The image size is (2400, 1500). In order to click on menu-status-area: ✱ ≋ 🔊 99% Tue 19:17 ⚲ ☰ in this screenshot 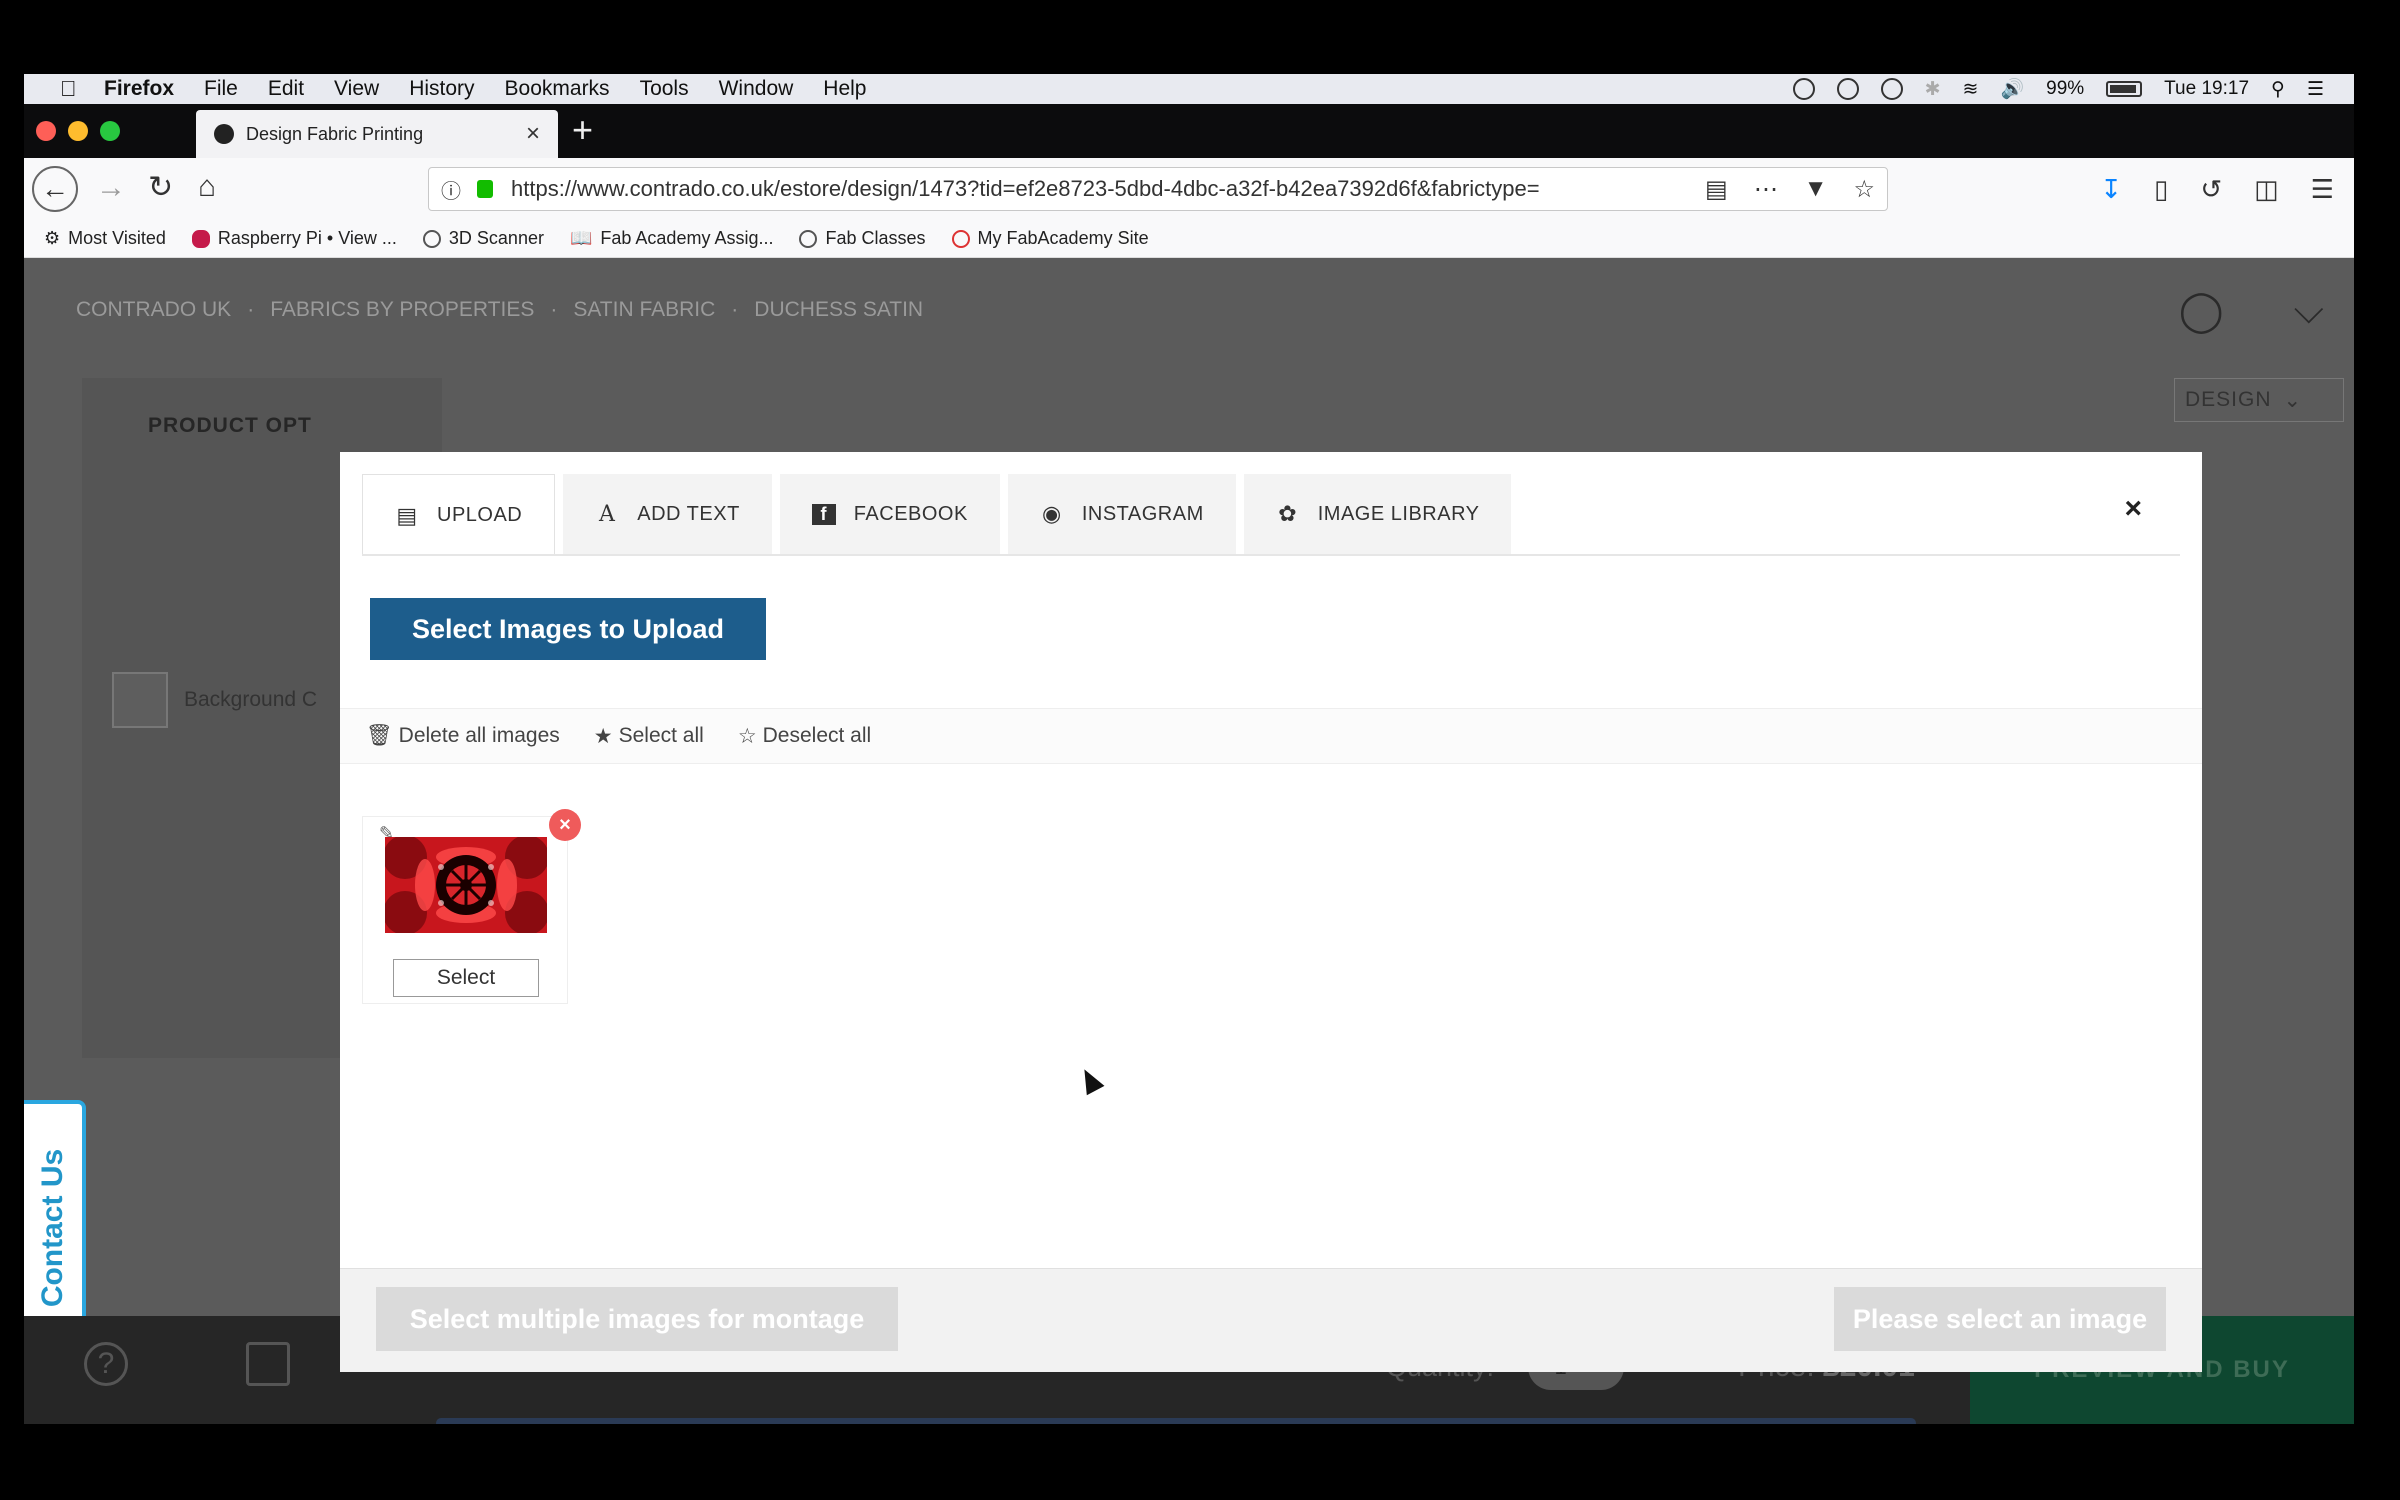, I will do `click(2058, 89)`.